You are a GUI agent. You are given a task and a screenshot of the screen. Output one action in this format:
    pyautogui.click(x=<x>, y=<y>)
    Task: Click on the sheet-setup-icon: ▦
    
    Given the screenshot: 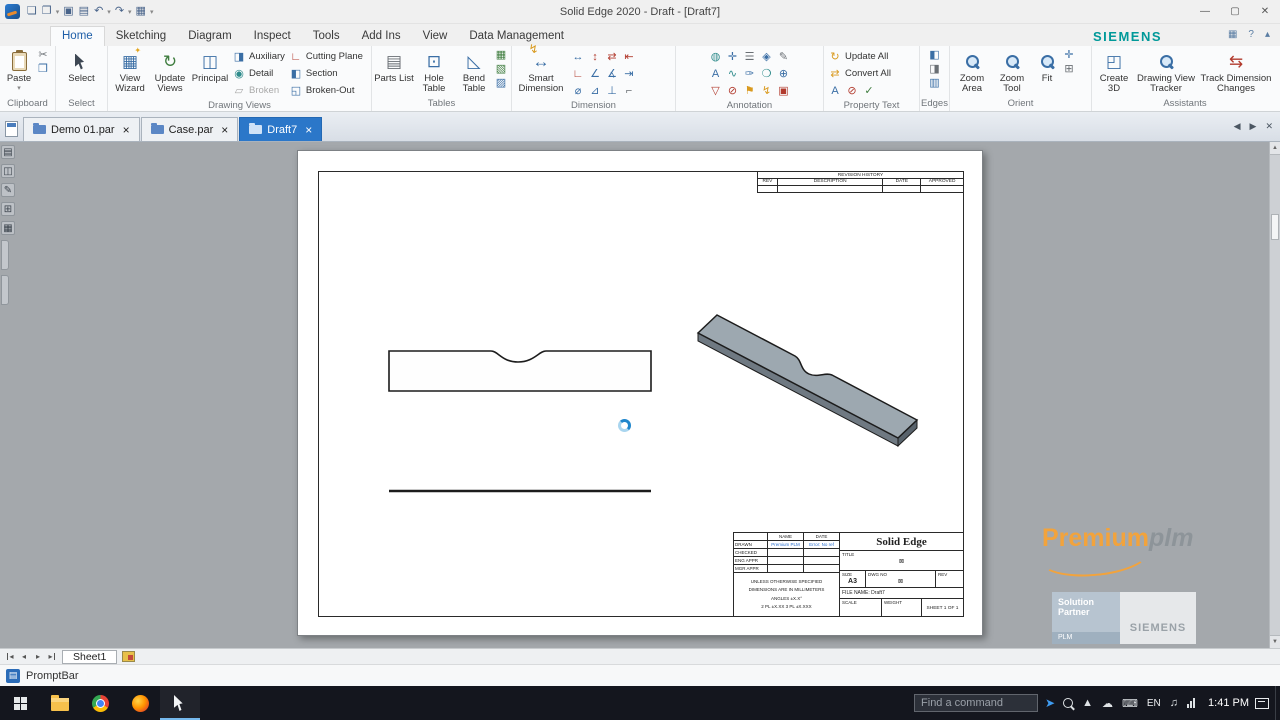 What is the action you would take?
    pyautogui.click(x=141, y=11)
    